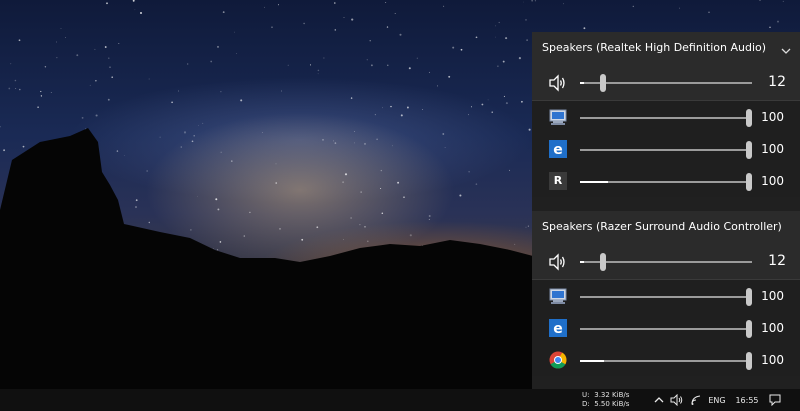 The height and width of the screenshot is (411, 800). I want to click on wifi-icon, so click(696, 400).